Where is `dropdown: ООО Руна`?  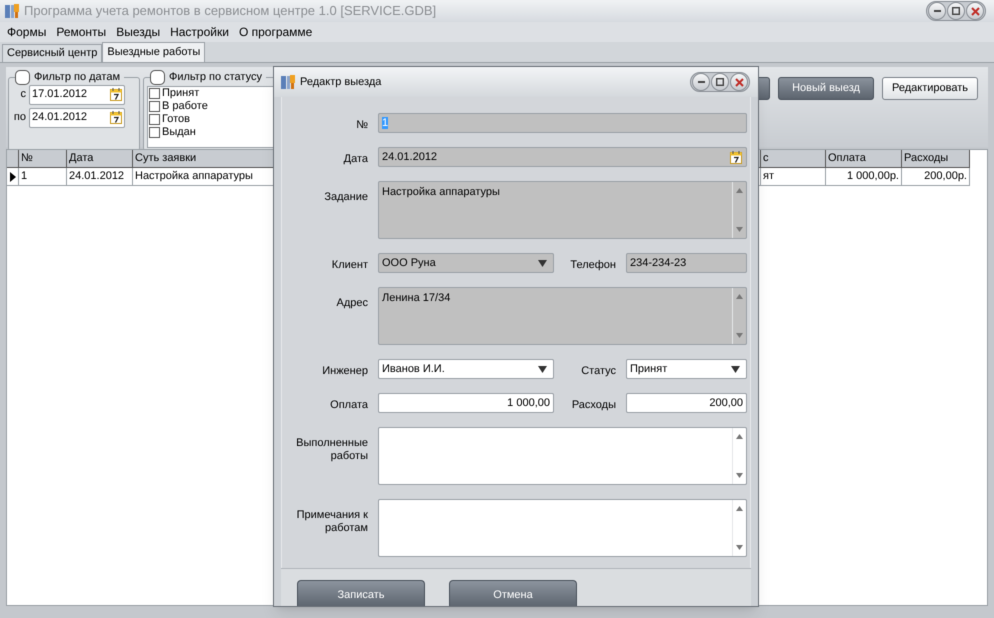
dropdown: ООО Руна is located at coordinates (466, 263).